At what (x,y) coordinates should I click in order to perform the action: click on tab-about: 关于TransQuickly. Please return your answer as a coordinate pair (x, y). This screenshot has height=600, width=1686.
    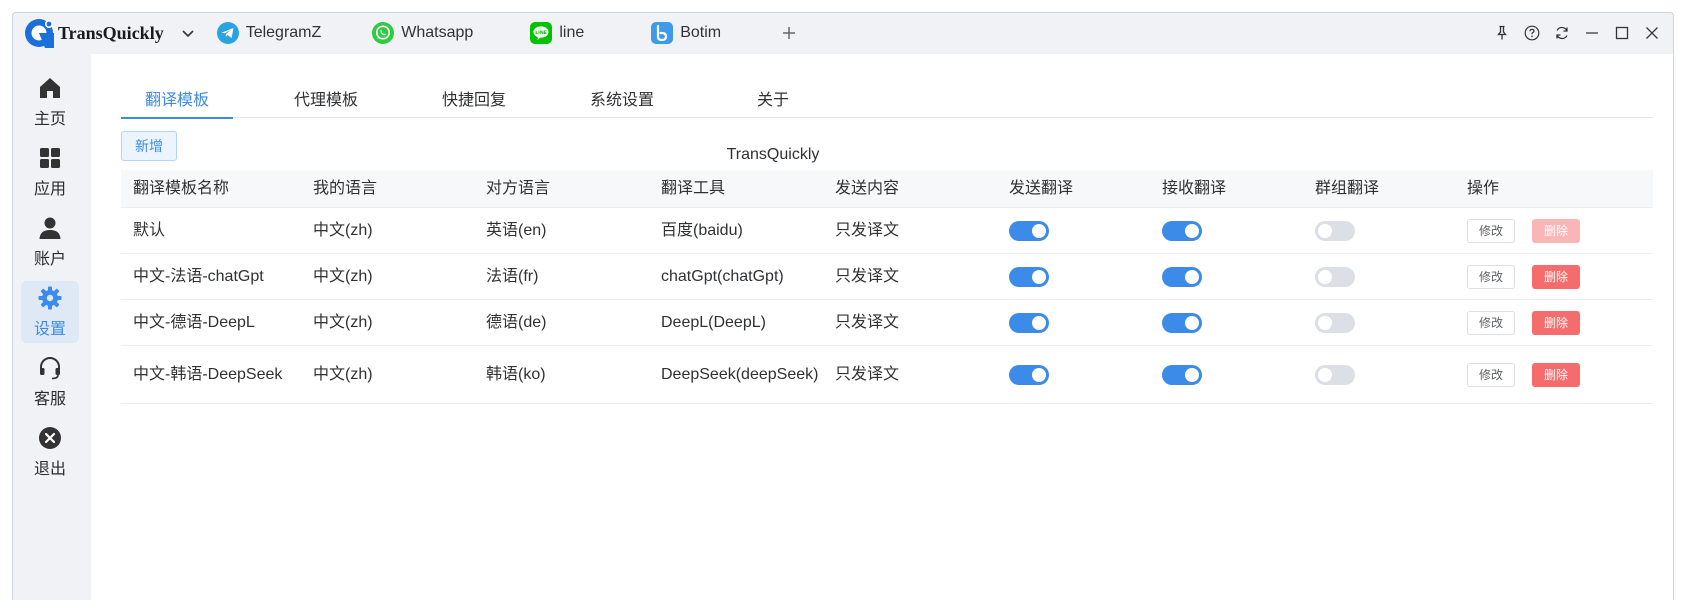
    Looking at the image, I should click on (773, 118).